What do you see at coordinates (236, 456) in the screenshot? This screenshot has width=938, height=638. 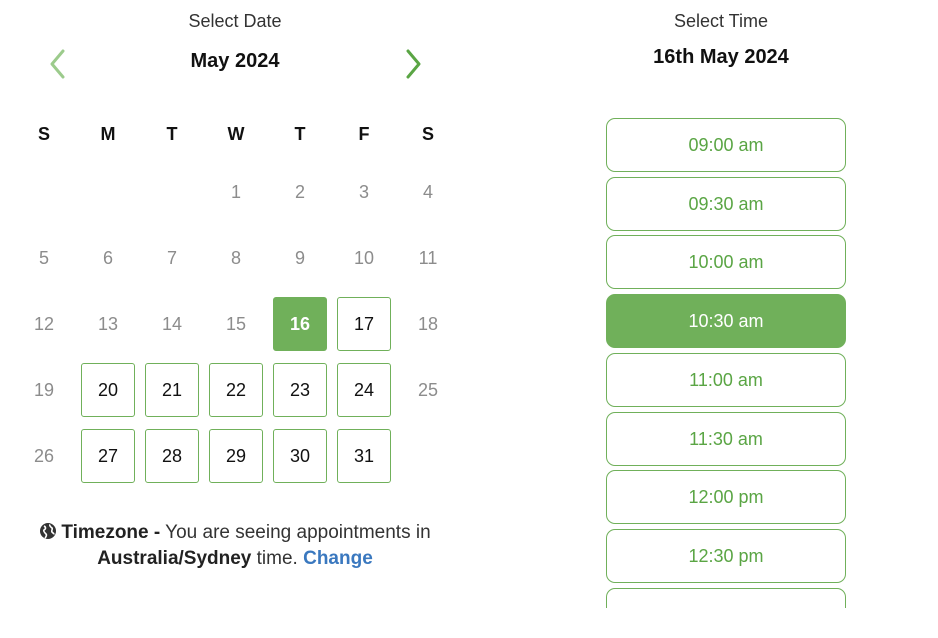 I see `calendar-day: 29` at bounding box center [236, 456].